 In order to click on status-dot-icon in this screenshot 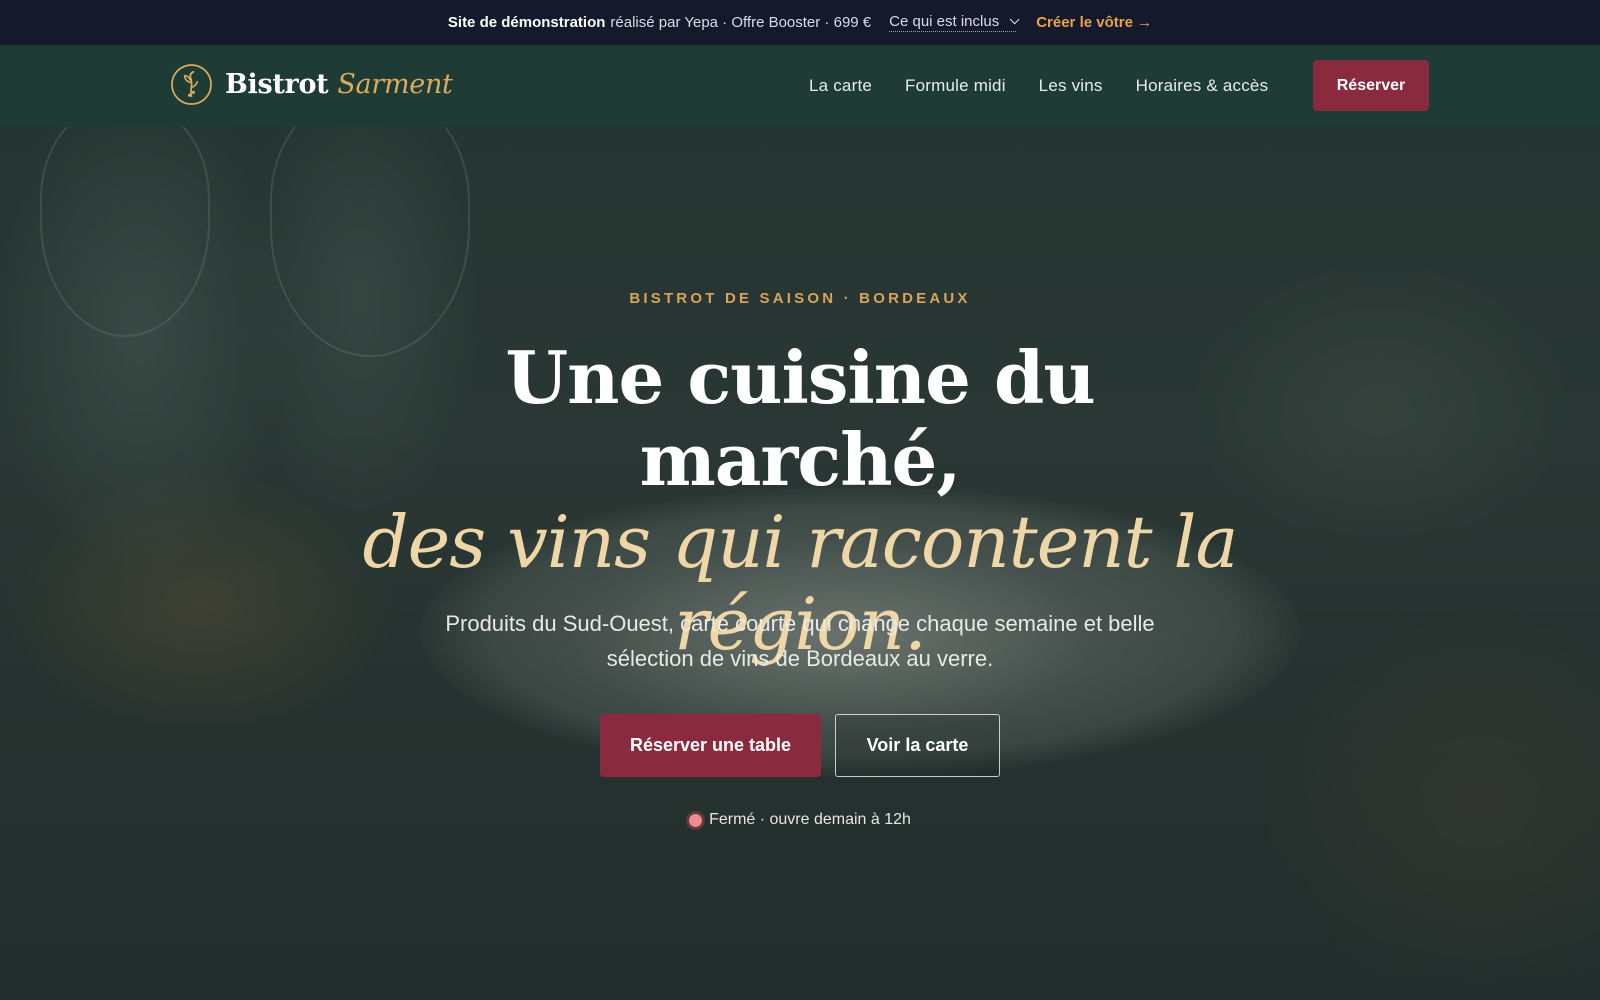, I will do `click(696, 820)`.